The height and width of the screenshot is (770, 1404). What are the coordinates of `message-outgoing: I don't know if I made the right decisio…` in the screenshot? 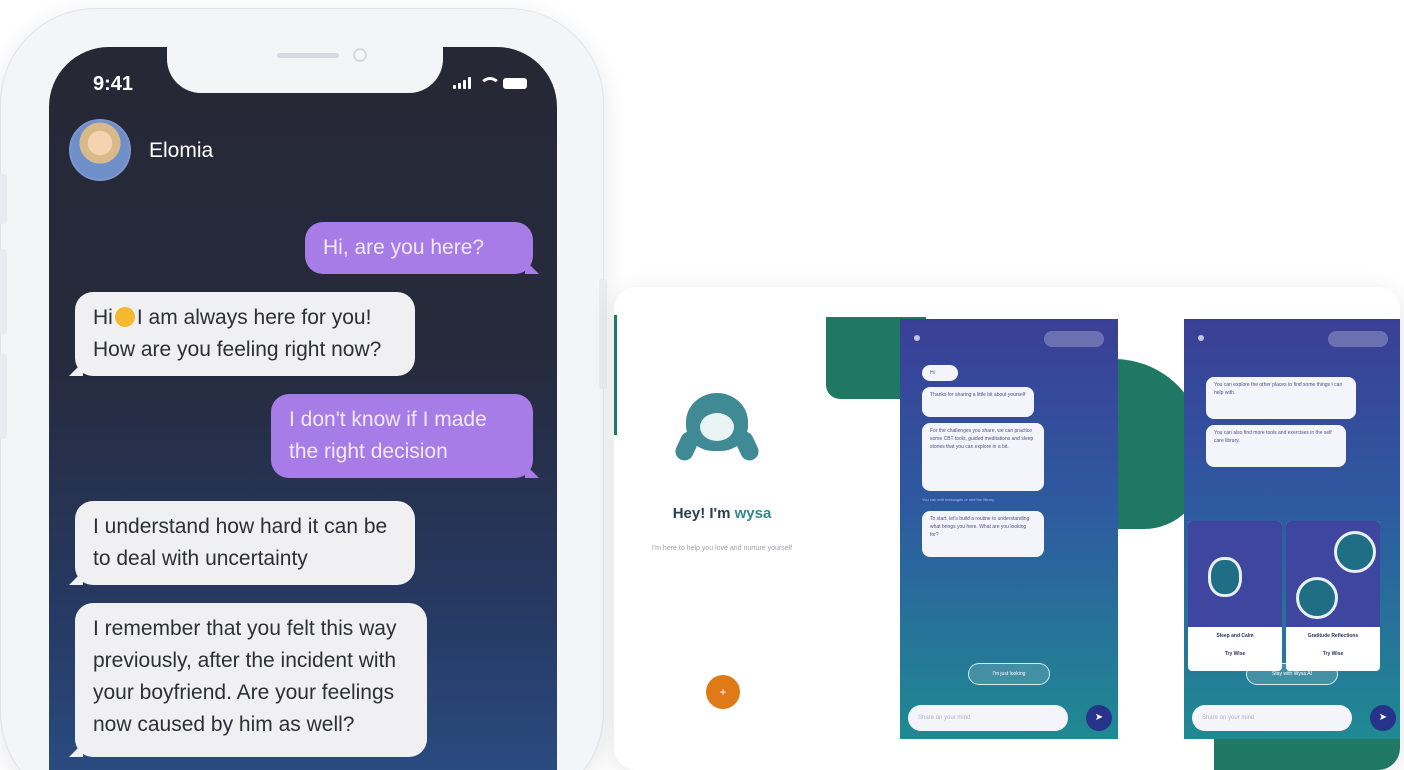 It's located at (405, 436).